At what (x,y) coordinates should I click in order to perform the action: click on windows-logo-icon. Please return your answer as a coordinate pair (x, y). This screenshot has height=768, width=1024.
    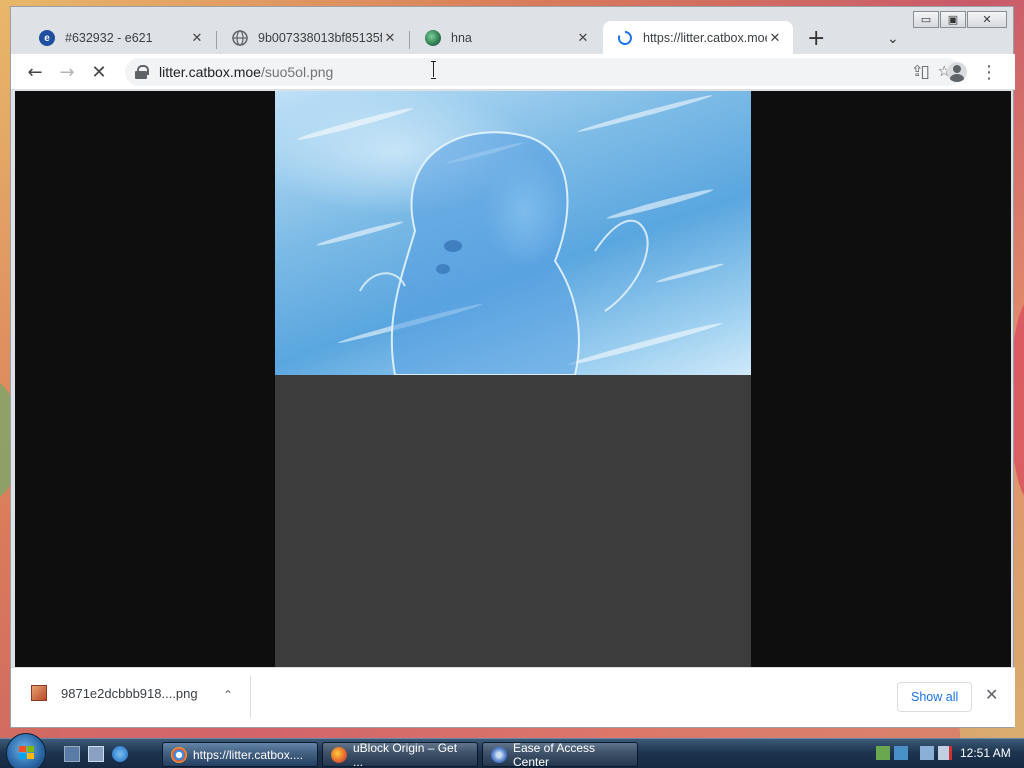
    Looking at the image, I should click on (27, 753).